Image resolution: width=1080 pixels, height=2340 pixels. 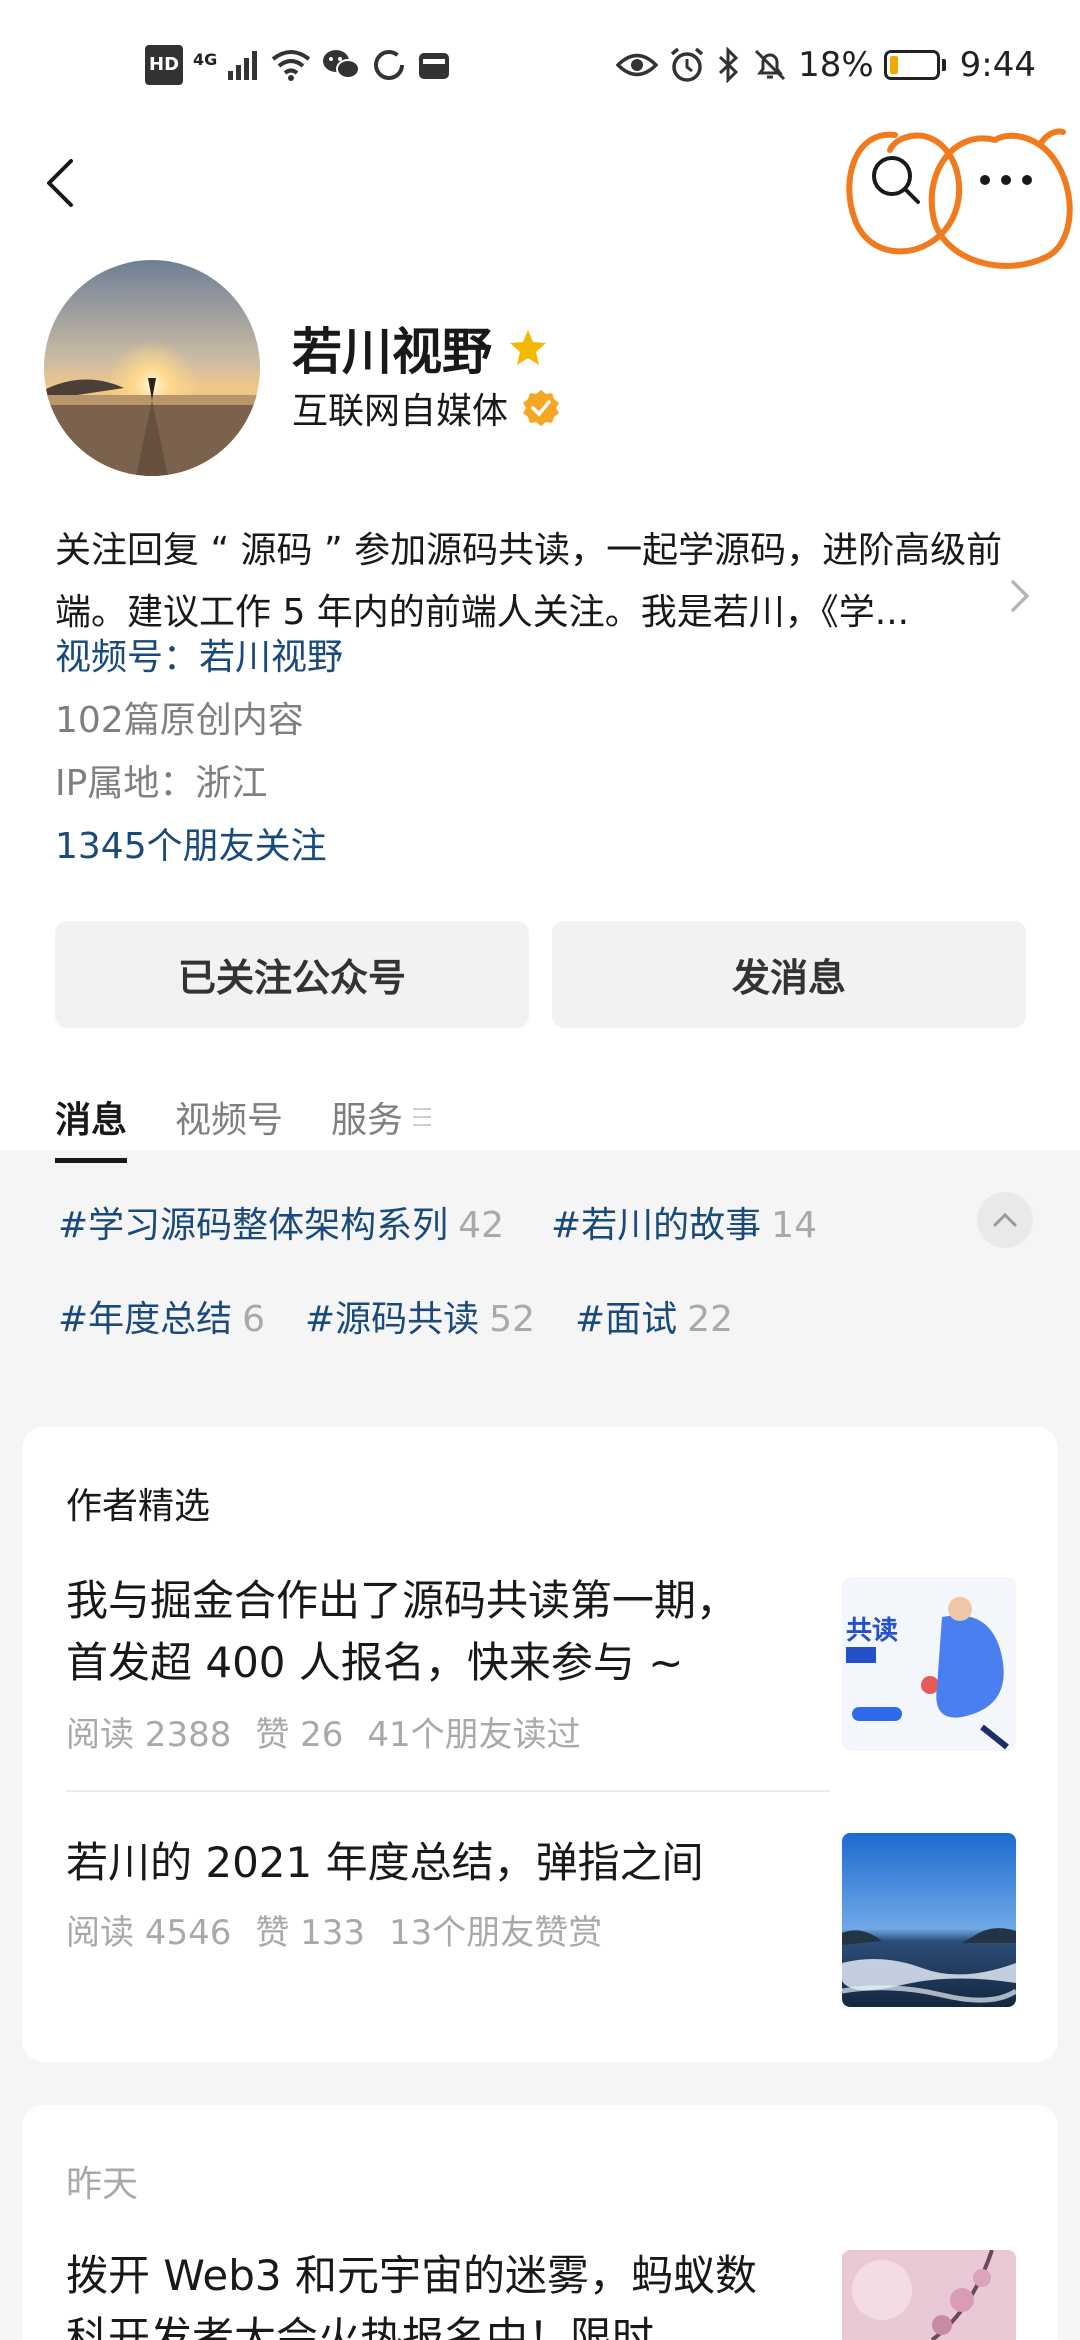 What do you see at coordinates (392, 352) in the screenshot?
I see `profile-name: 若川视野` at bounding box center [392, 352].